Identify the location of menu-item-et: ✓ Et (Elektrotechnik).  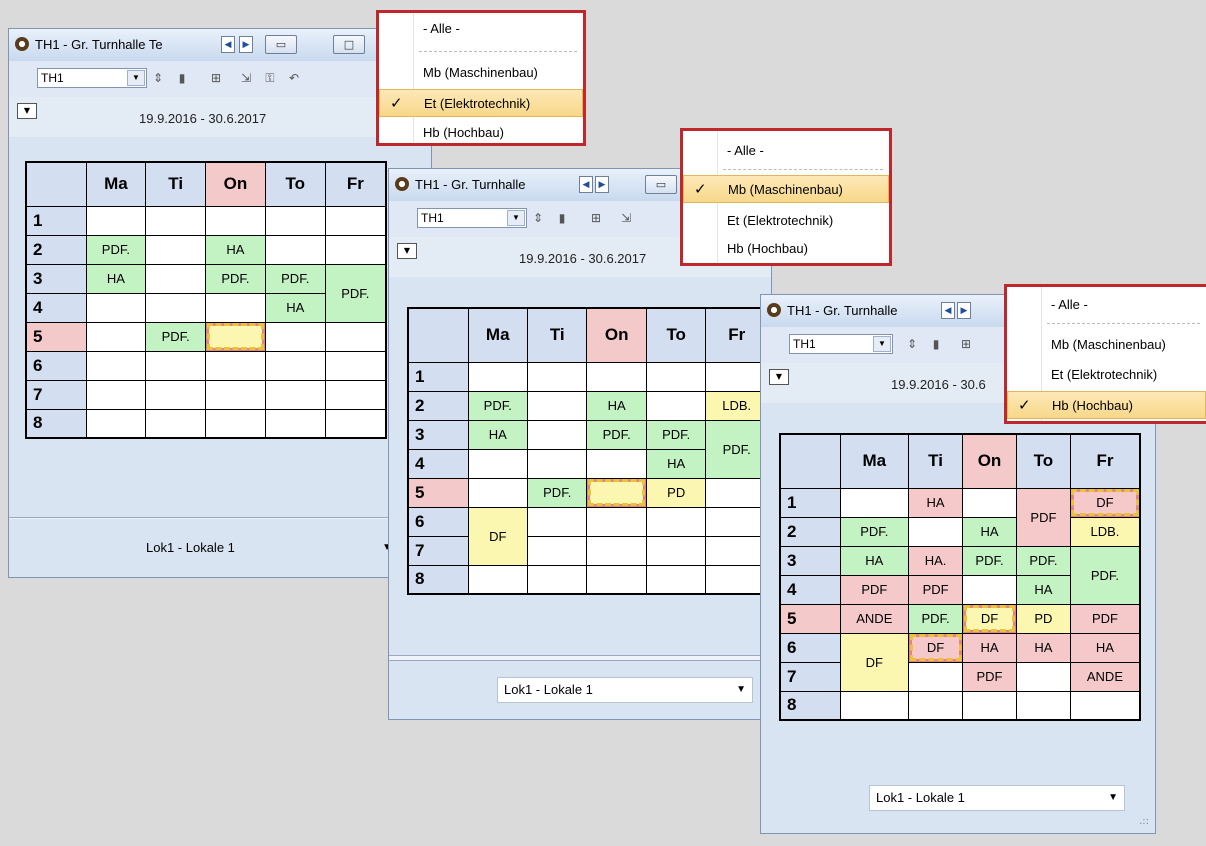
(481, 103).